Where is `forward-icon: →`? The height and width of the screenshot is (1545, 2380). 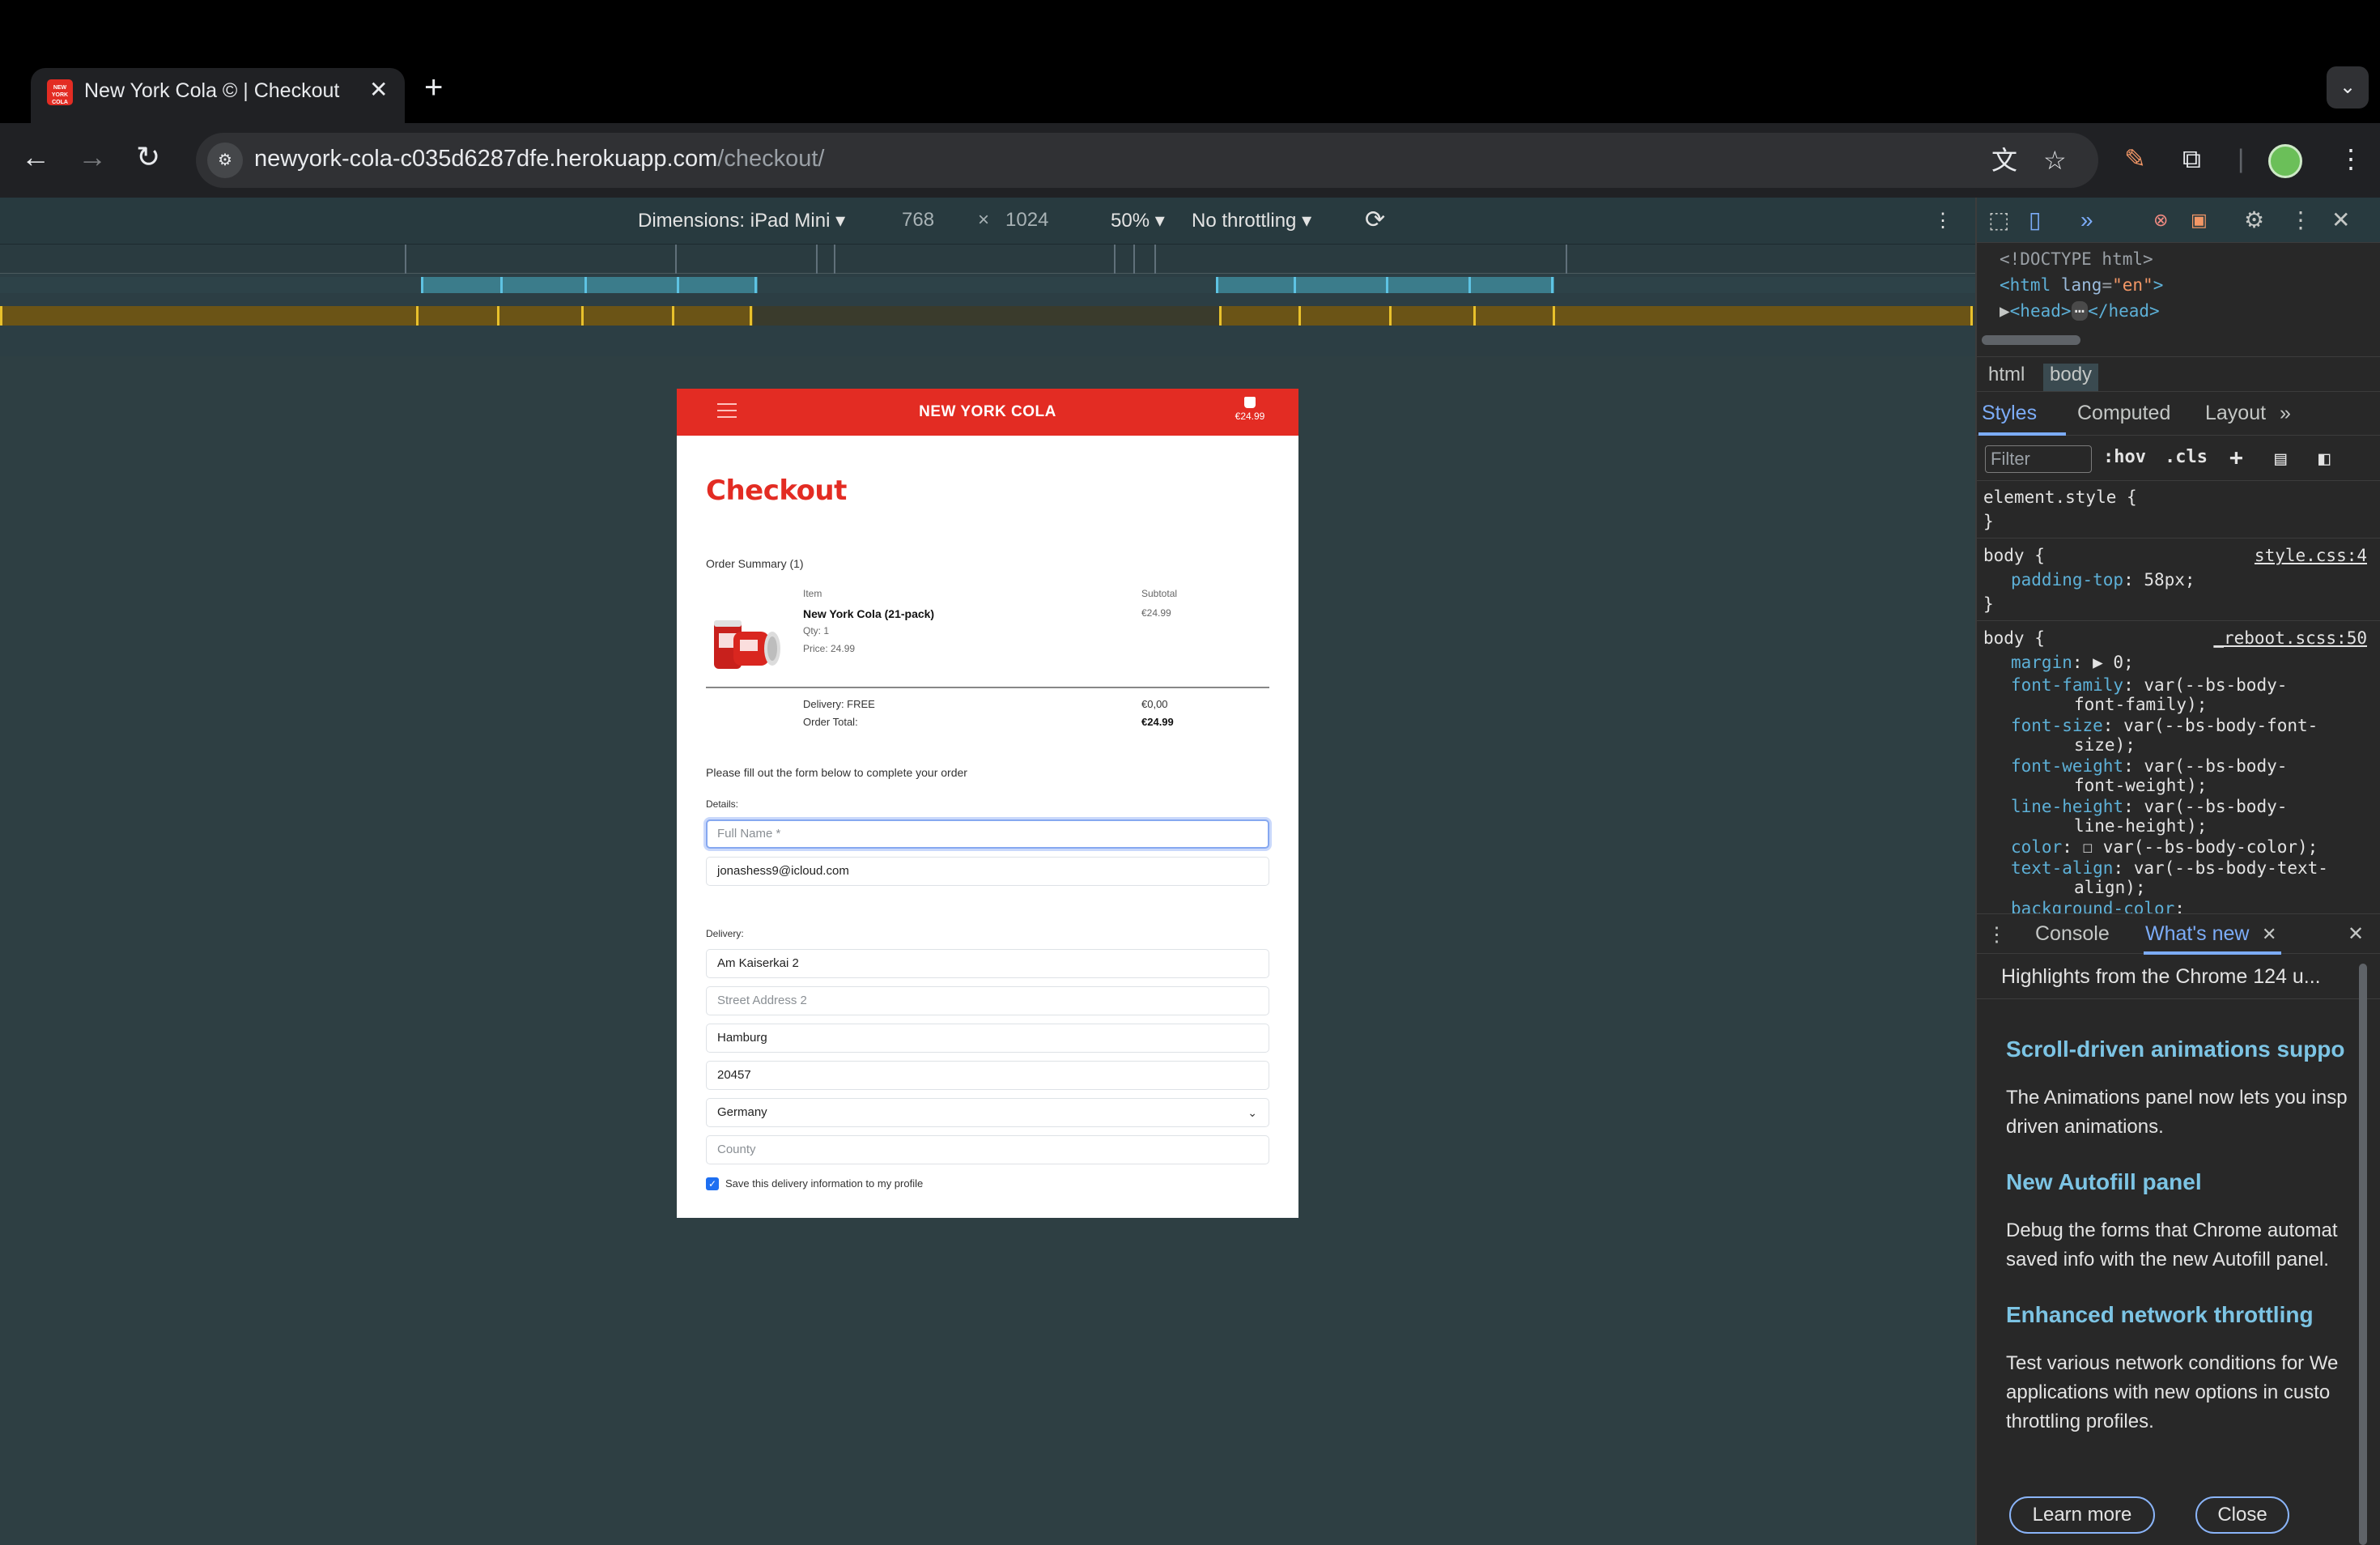 forward-icon: → is located at coordinates (92, 157).